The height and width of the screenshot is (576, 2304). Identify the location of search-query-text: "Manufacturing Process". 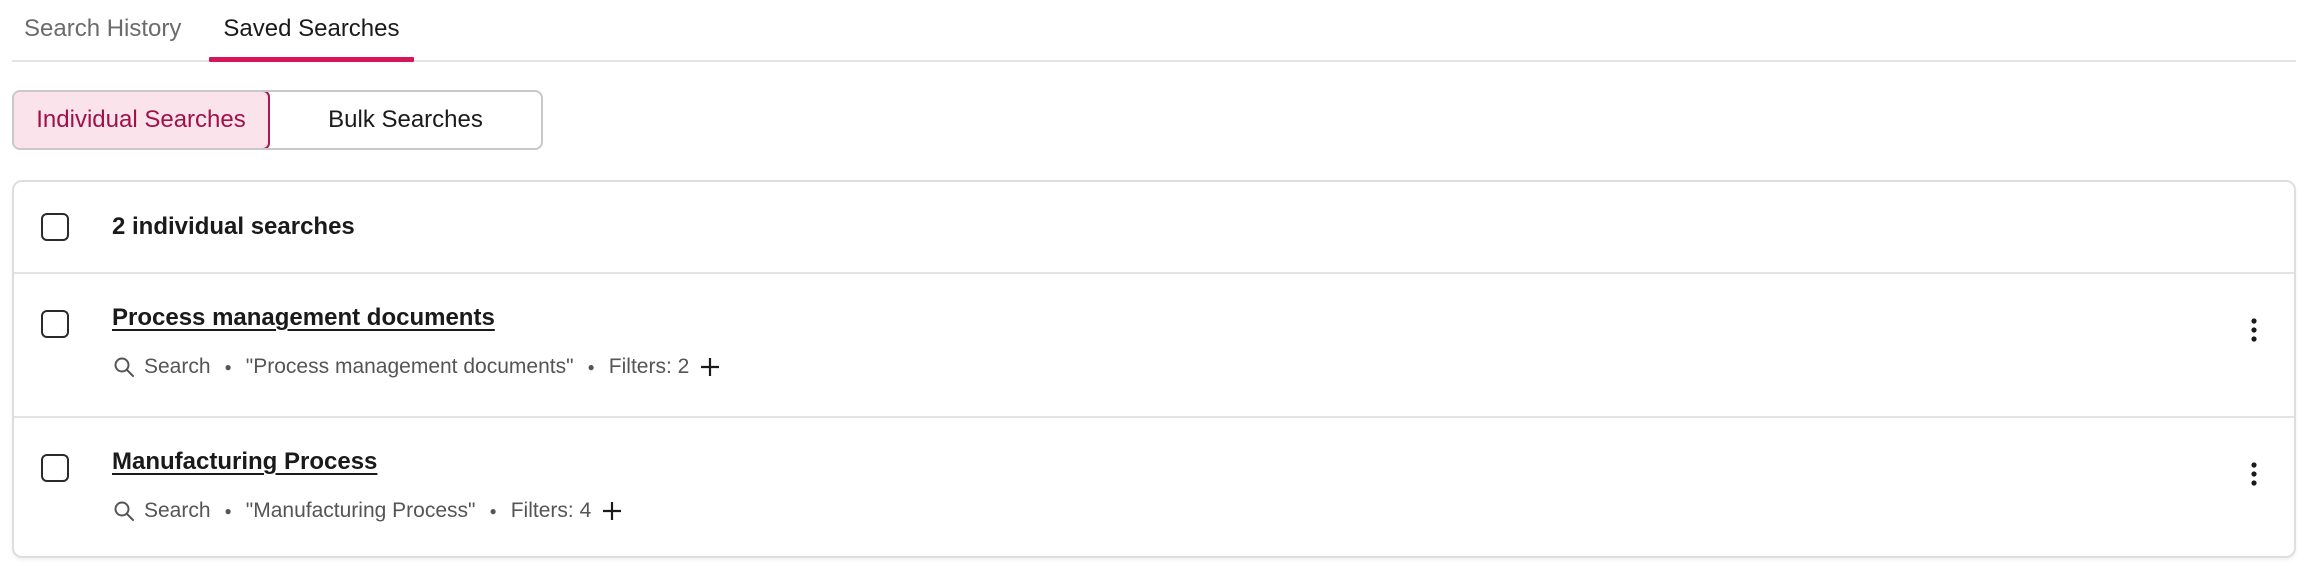
(360, 510).